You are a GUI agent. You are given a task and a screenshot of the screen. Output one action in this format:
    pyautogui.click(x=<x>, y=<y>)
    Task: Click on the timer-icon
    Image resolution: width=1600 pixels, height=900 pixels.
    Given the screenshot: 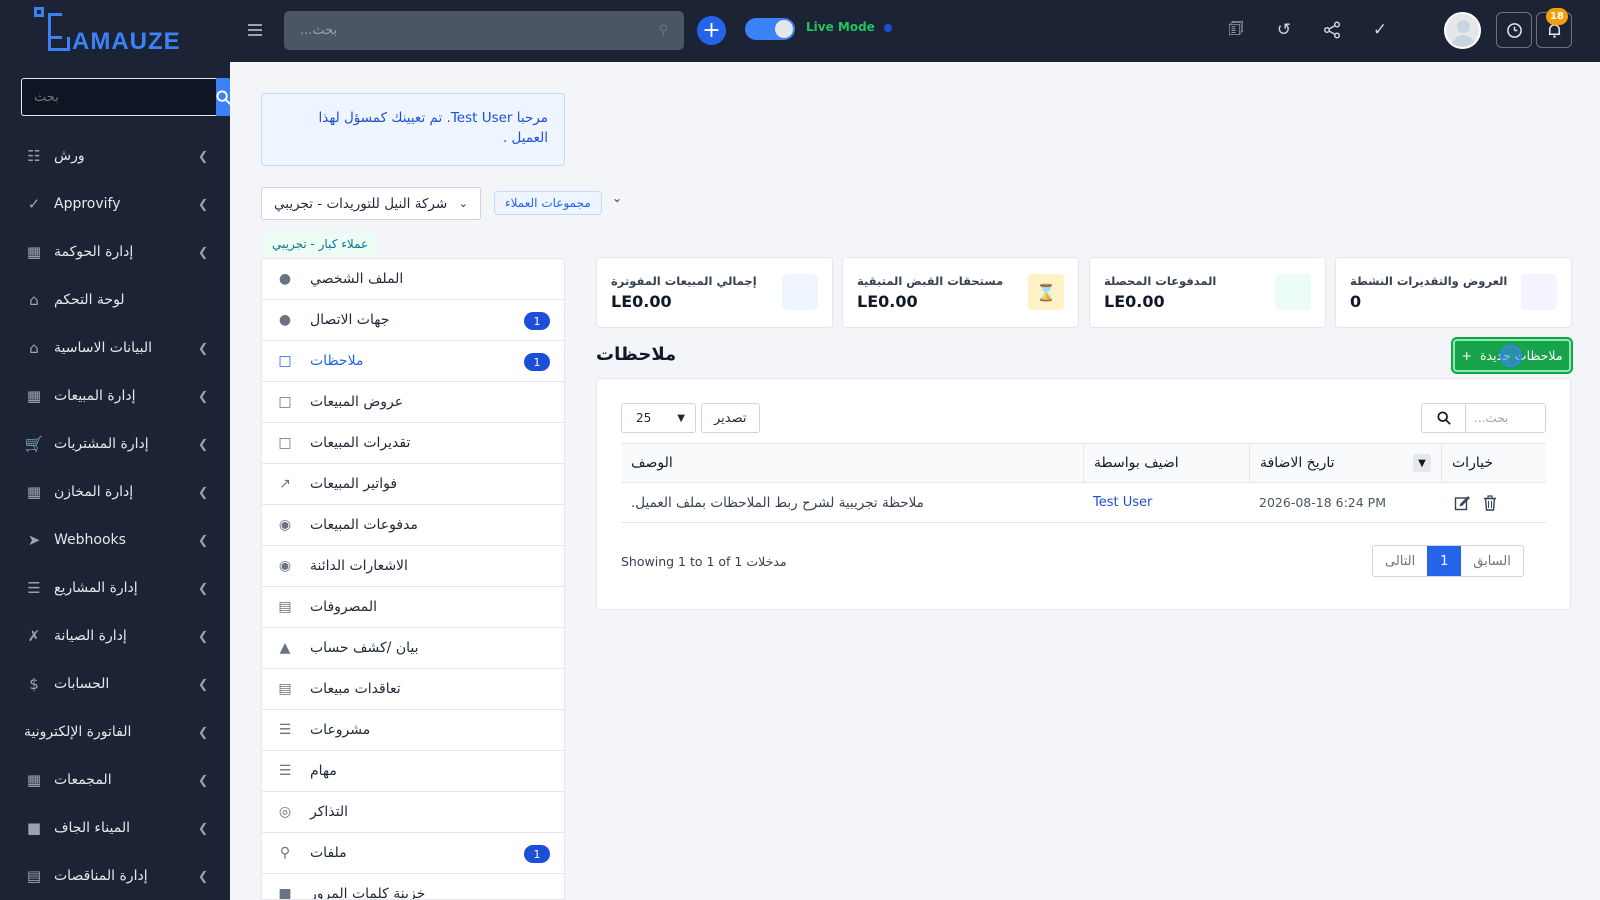 What is the action you would take?
    pyautogui.click(x=1514, y=30)
    